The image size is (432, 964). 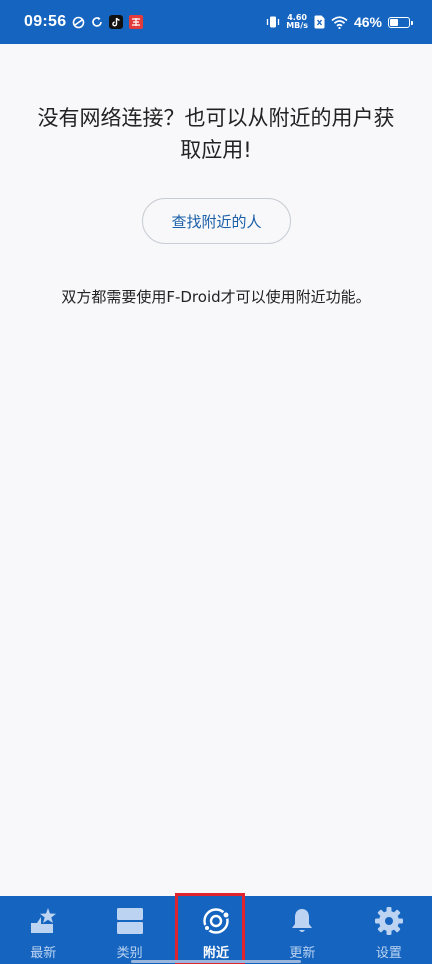 I want to click on clock: 09:56, so click(x=45, y=21).